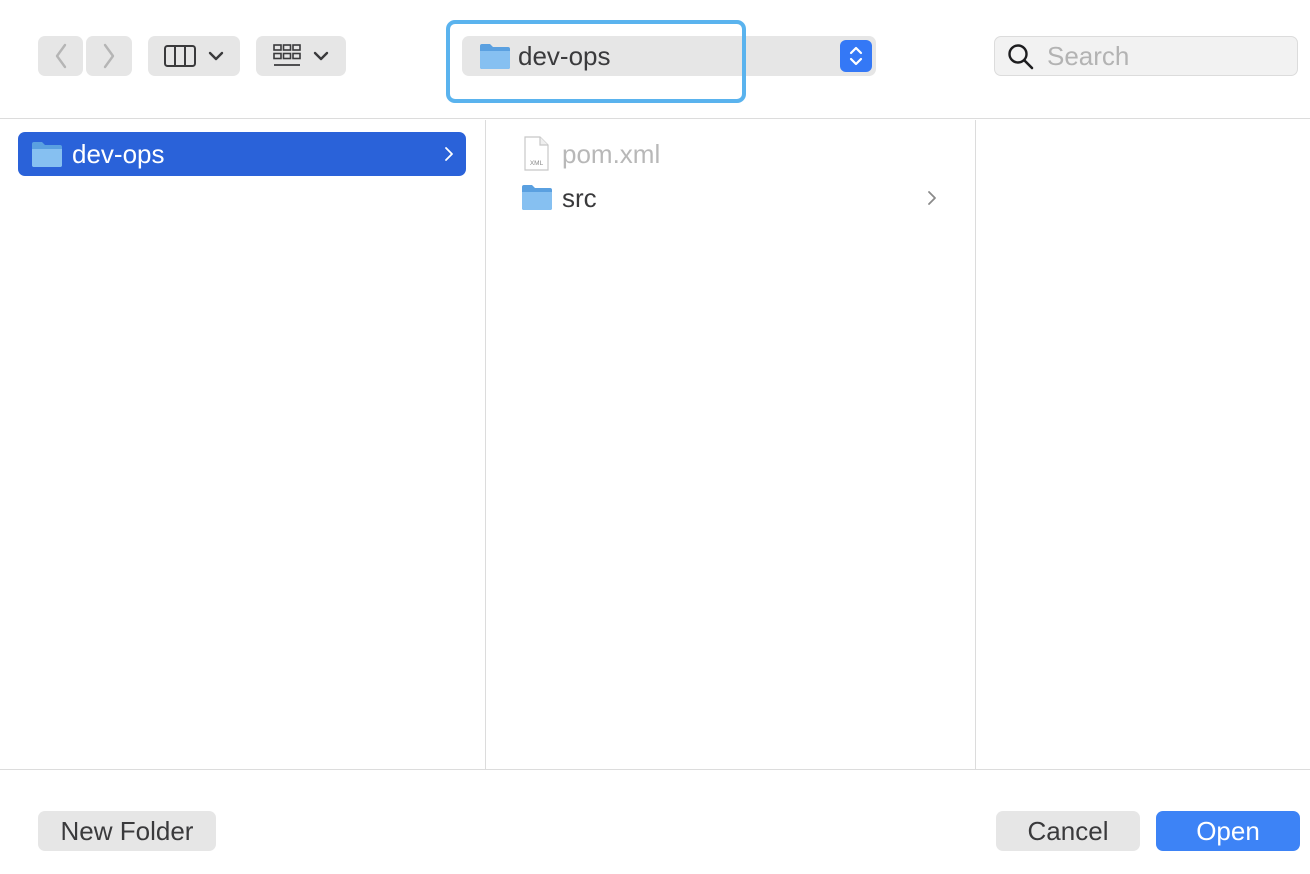  Describe the element at coordinates (669, 56) in the screenshot. I see `path-popup: dev-ops` at that location.